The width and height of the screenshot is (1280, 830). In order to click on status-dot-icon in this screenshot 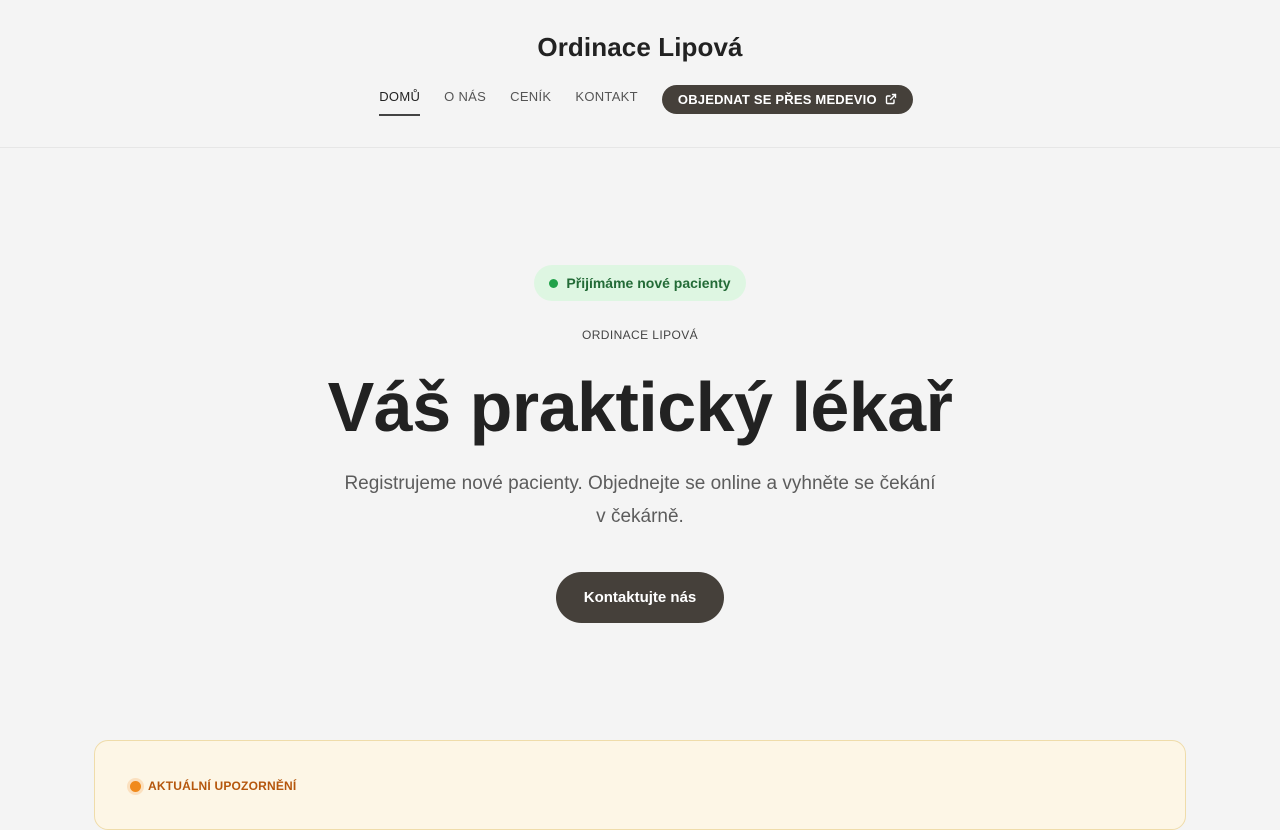, I will do `click(554, 283)`.